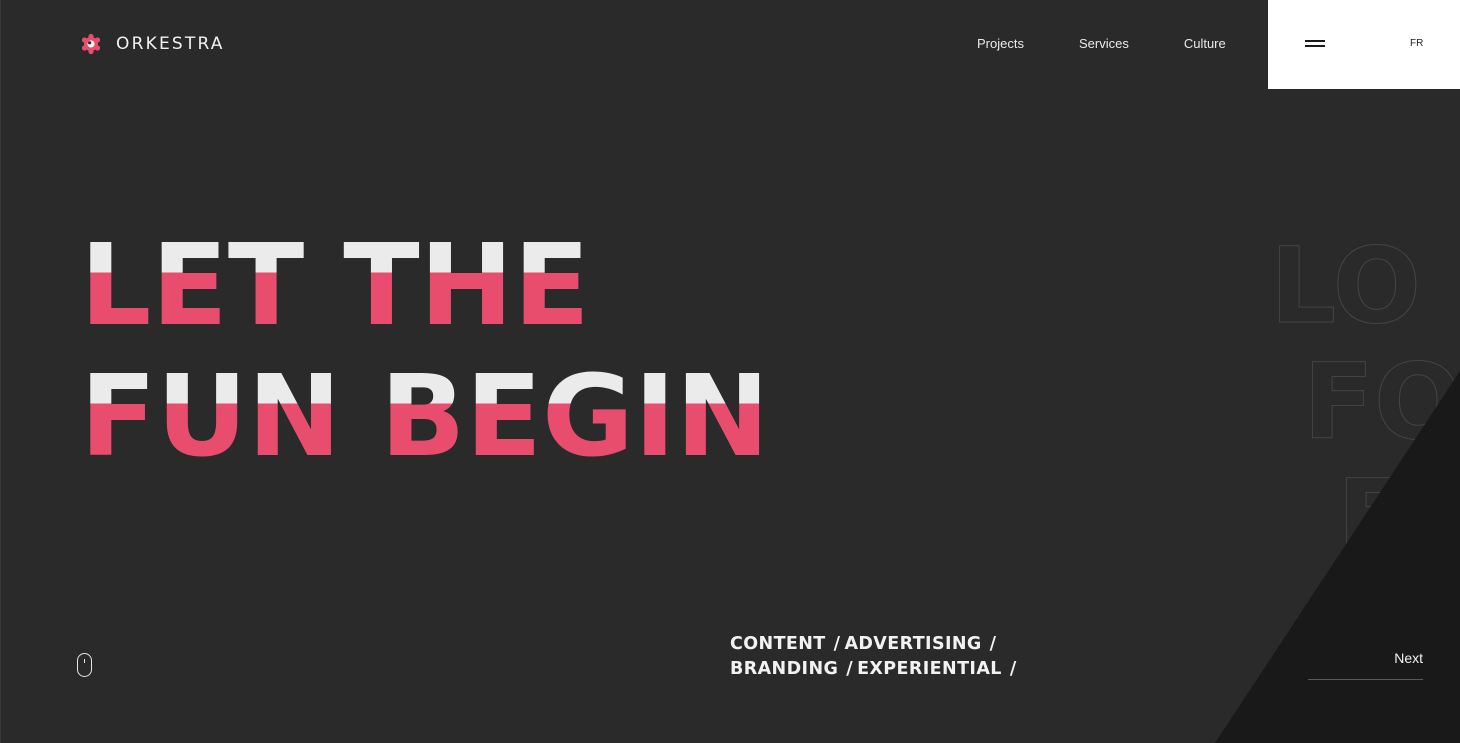  What do you see at coordinates (778, 644) in the screenshot?
I see `service-content: CONTENT` at bounding box center [778, 644].